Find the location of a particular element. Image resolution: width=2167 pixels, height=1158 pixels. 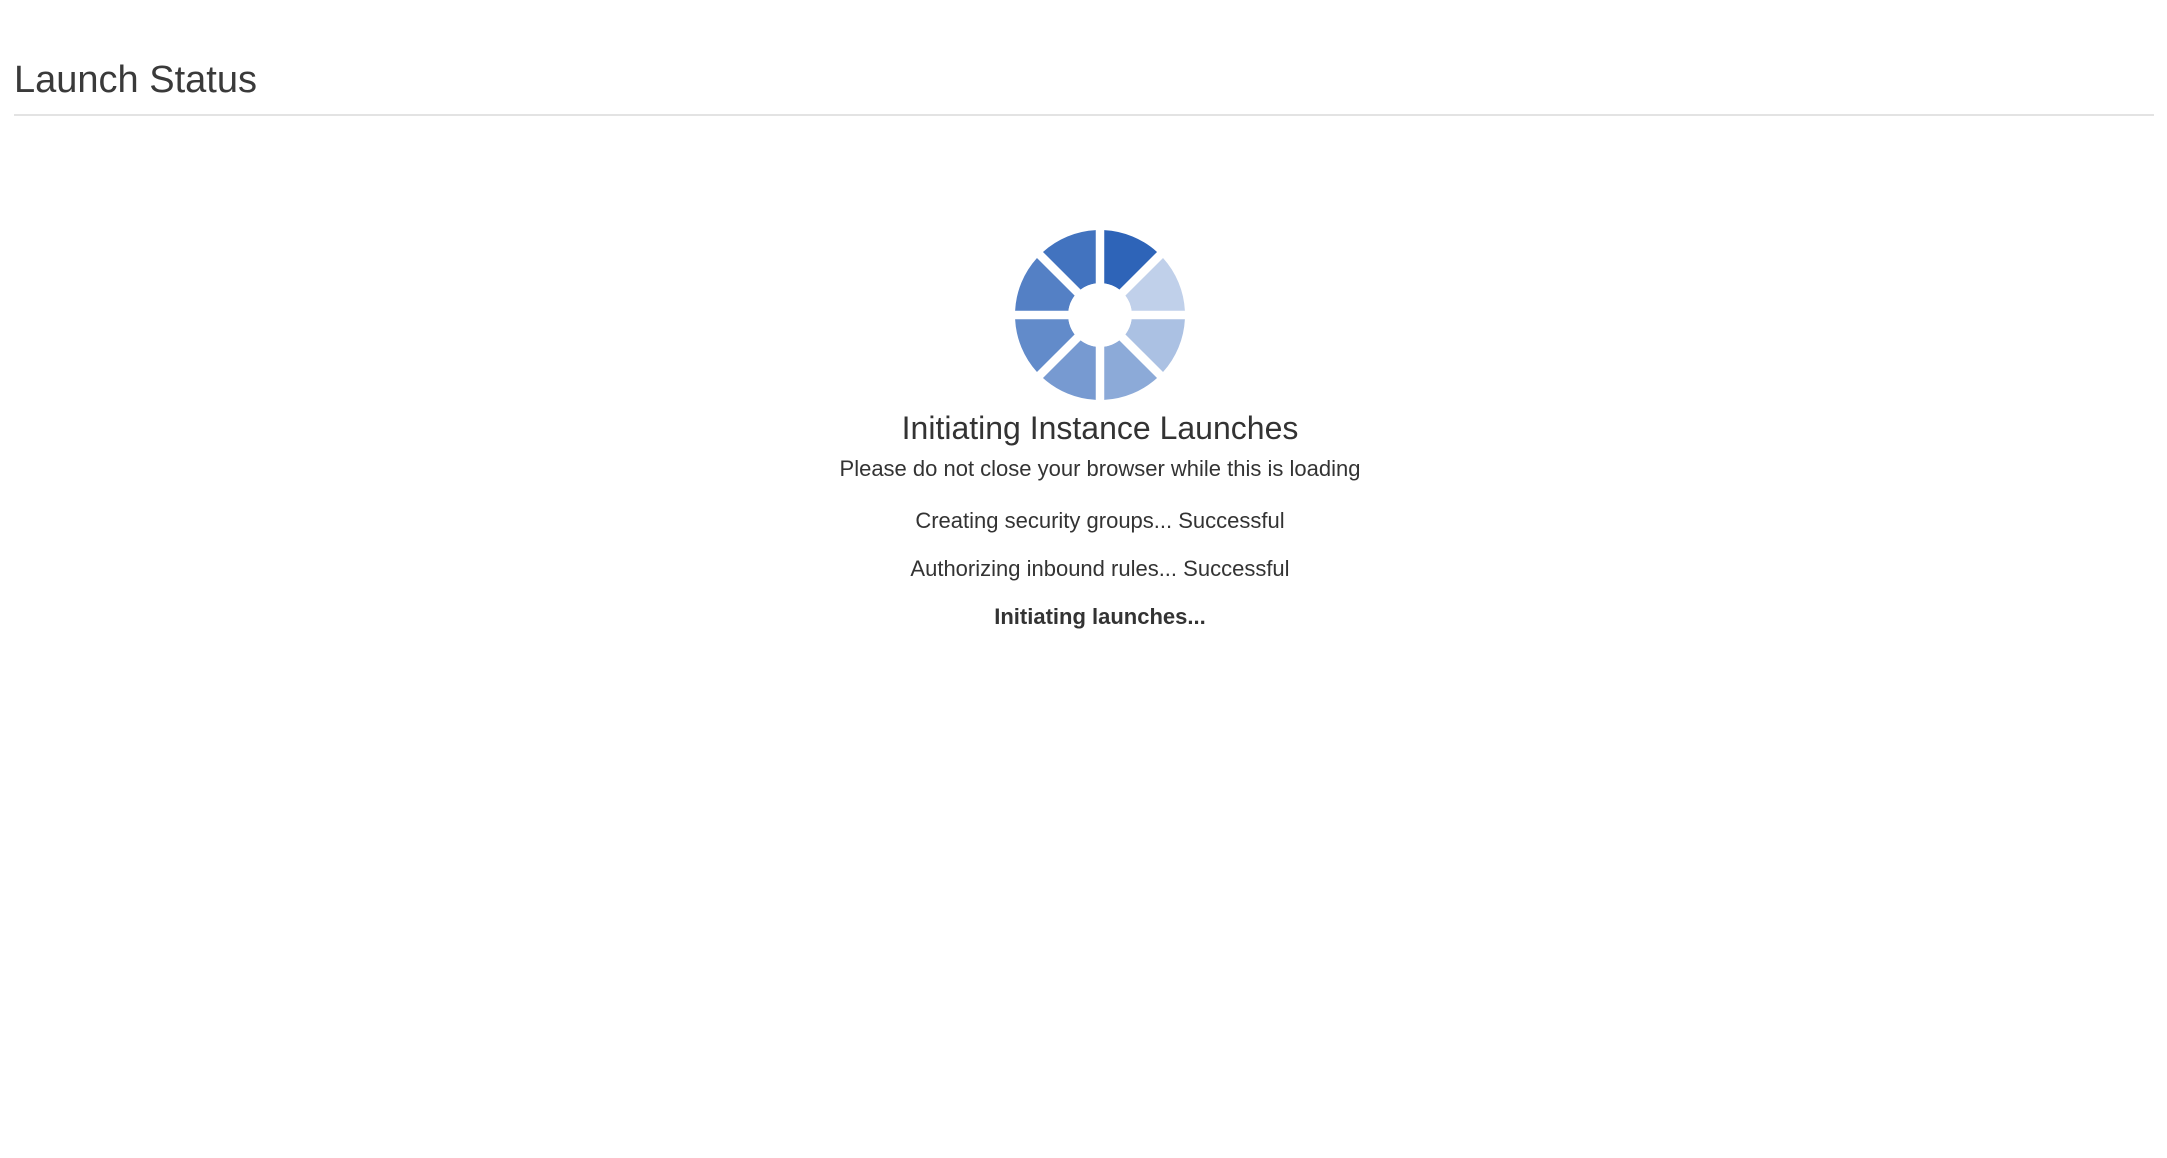

launch-step-inbound-rules: Authorizing inbound rules... Successful is located at coordinates (1083, 569).